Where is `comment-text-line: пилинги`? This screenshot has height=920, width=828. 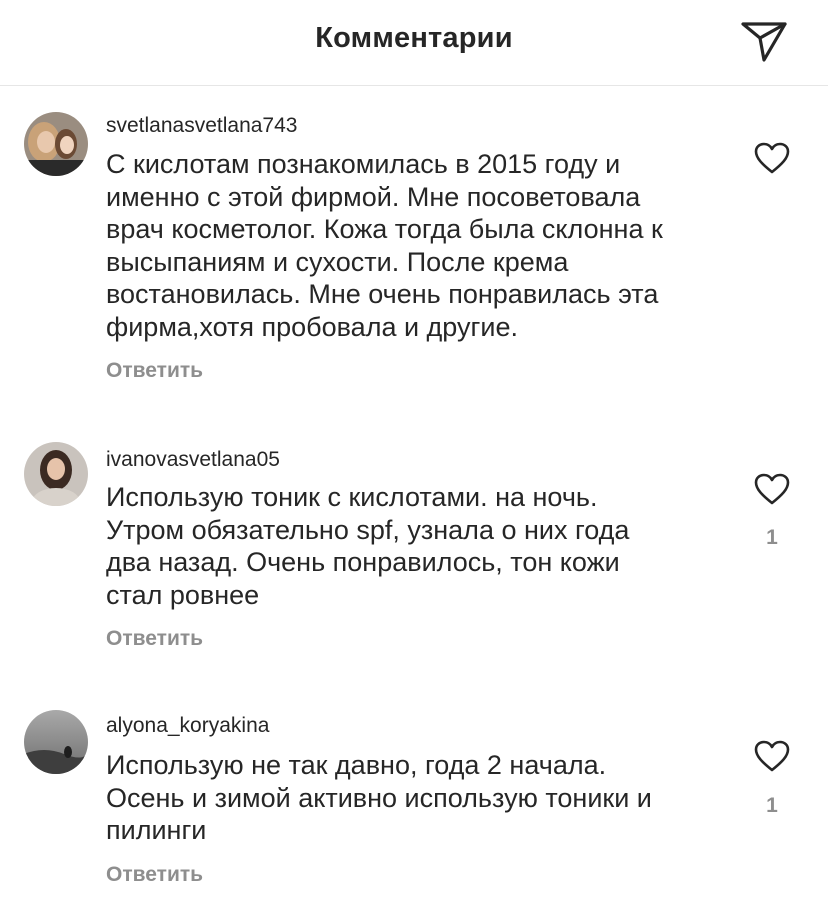
comment-text-line: пилинги is located at coordinates (156, 830).